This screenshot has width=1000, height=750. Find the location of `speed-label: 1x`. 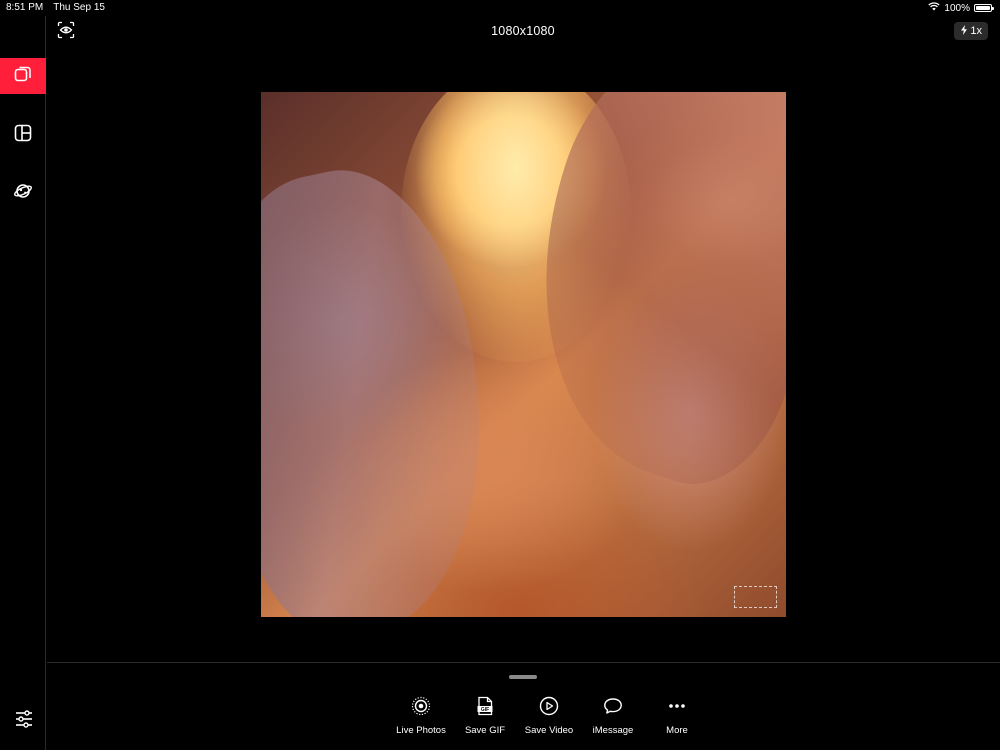

speed-label: 1x is located at coordinates (976, 31).